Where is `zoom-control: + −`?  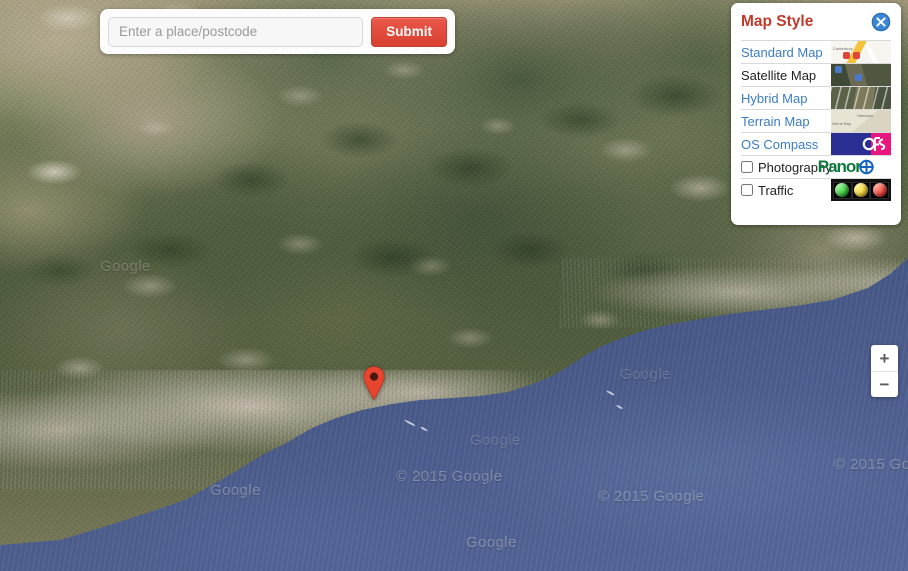 zoom-control: + − is located at coordinates (884, 371).